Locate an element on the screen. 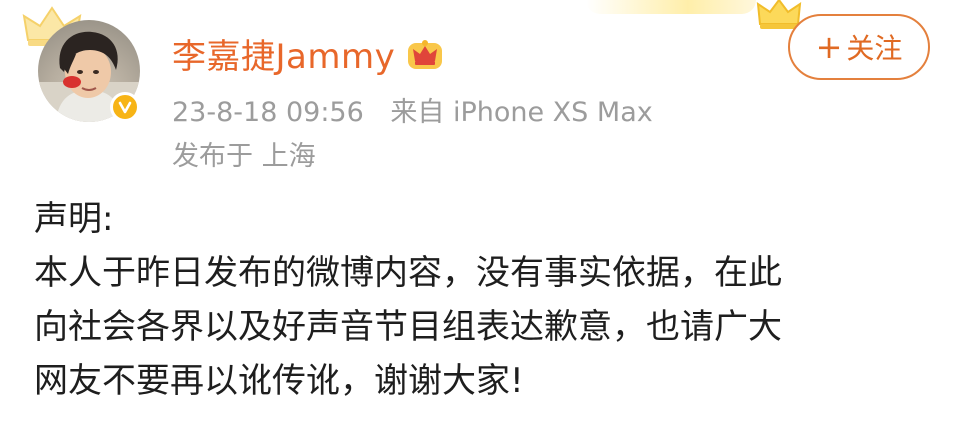 This screenshot has height=439, width=960. verified-badge-icon is located at coordinates (125, 107).